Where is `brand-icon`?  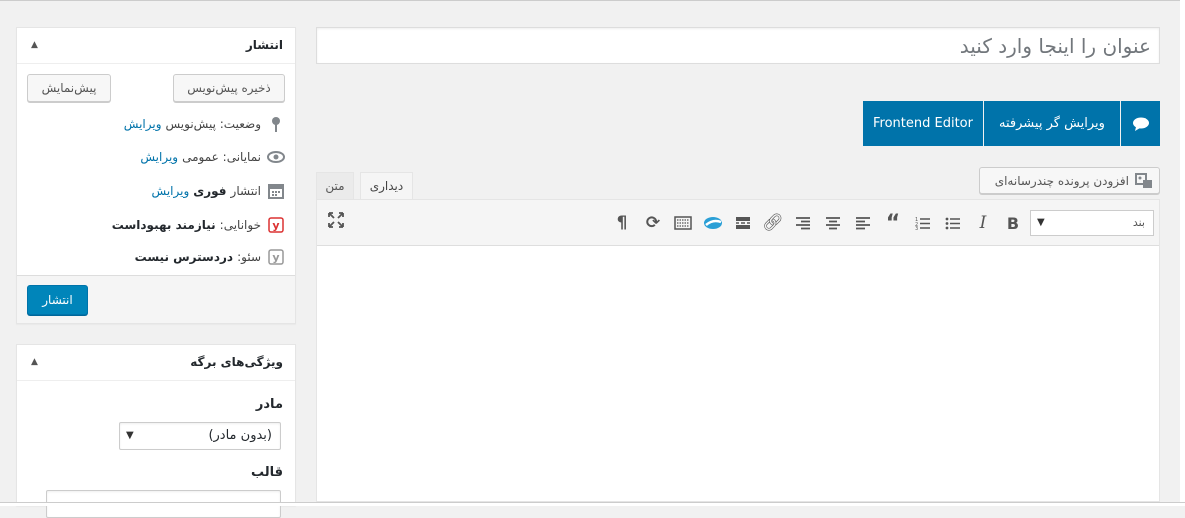 brand-icon is located at coordinates (713, 223).